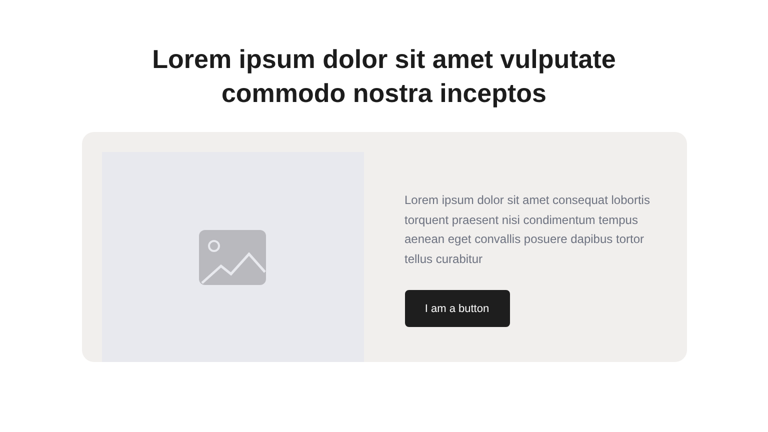  Describe the element at coordinates (232, 257) in the screenshot. I see `image-icon` at that location.